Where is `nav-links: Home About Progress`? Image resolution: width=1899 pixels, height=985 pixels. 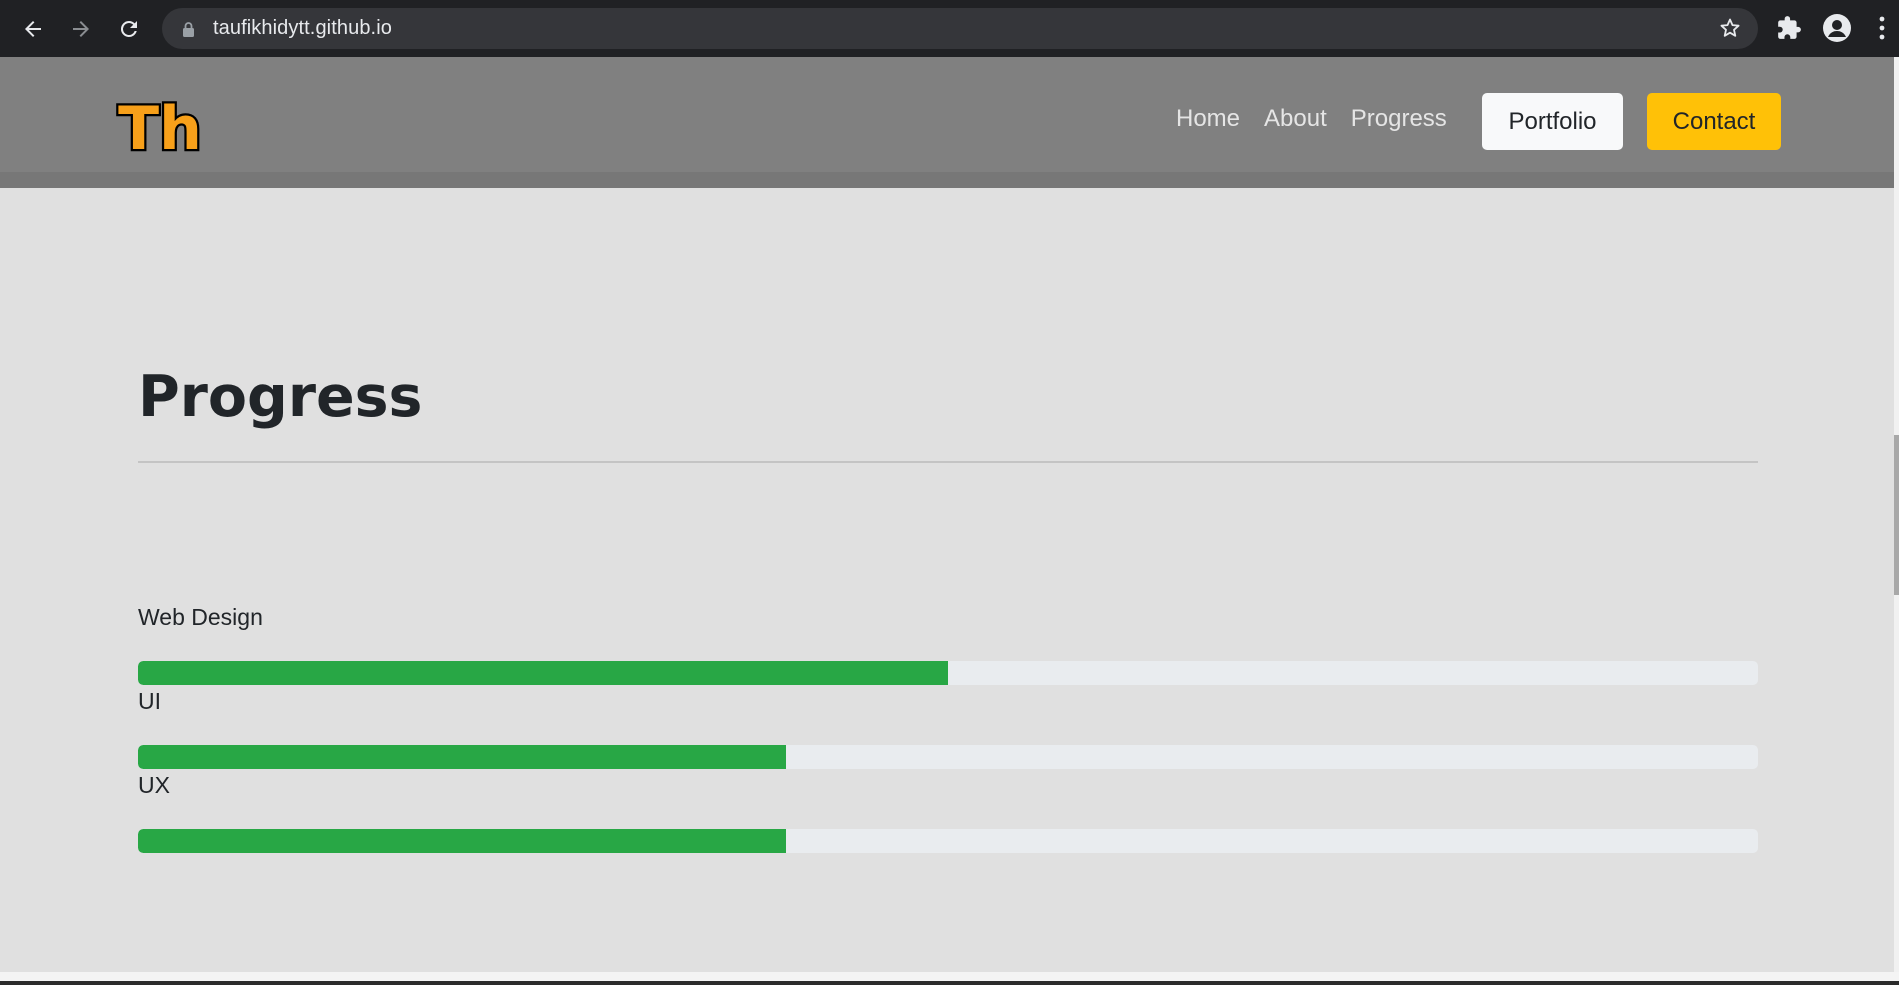
nav-links: Home About Progress is located at coordinates (1311, 119).